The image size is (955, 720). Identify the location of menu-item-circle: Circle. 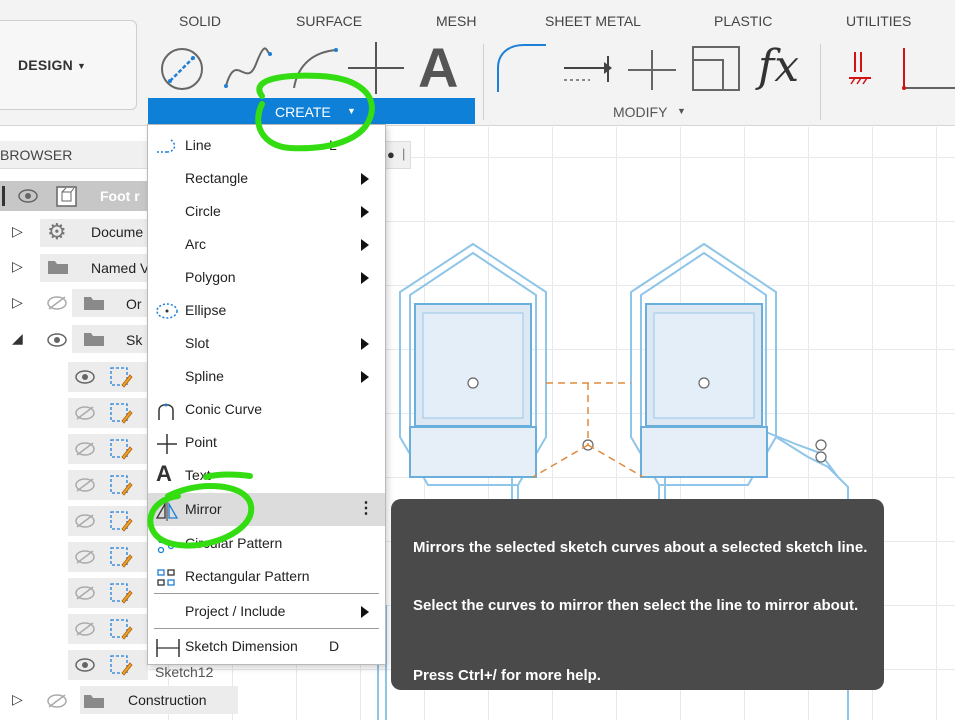
(266, 211).